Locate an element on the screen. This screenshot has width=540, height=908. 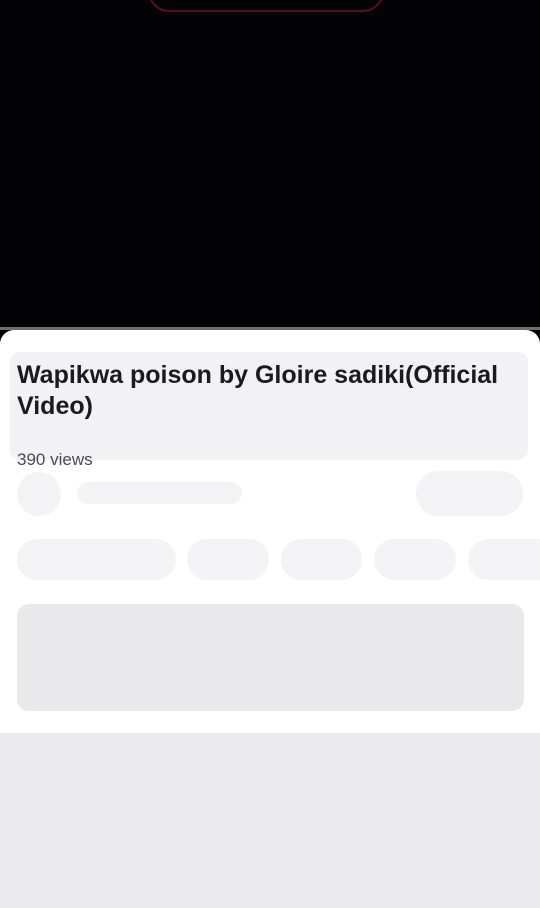
action-chip-placeholder-remix is located at coordinates (321, 559).